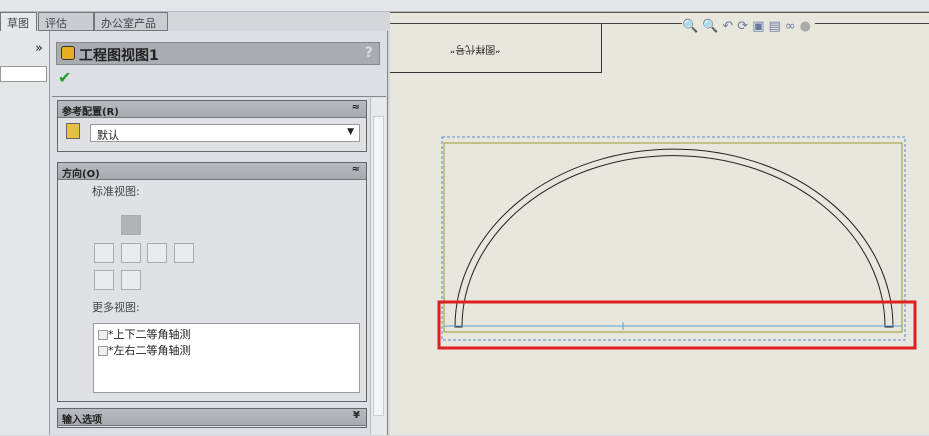 The height and width of the screenshot is (436, 929). What do you see at coordinates (356, 415) in the screenshot?
I see `expand-icon: ¥` at bounding box center [356, 415].